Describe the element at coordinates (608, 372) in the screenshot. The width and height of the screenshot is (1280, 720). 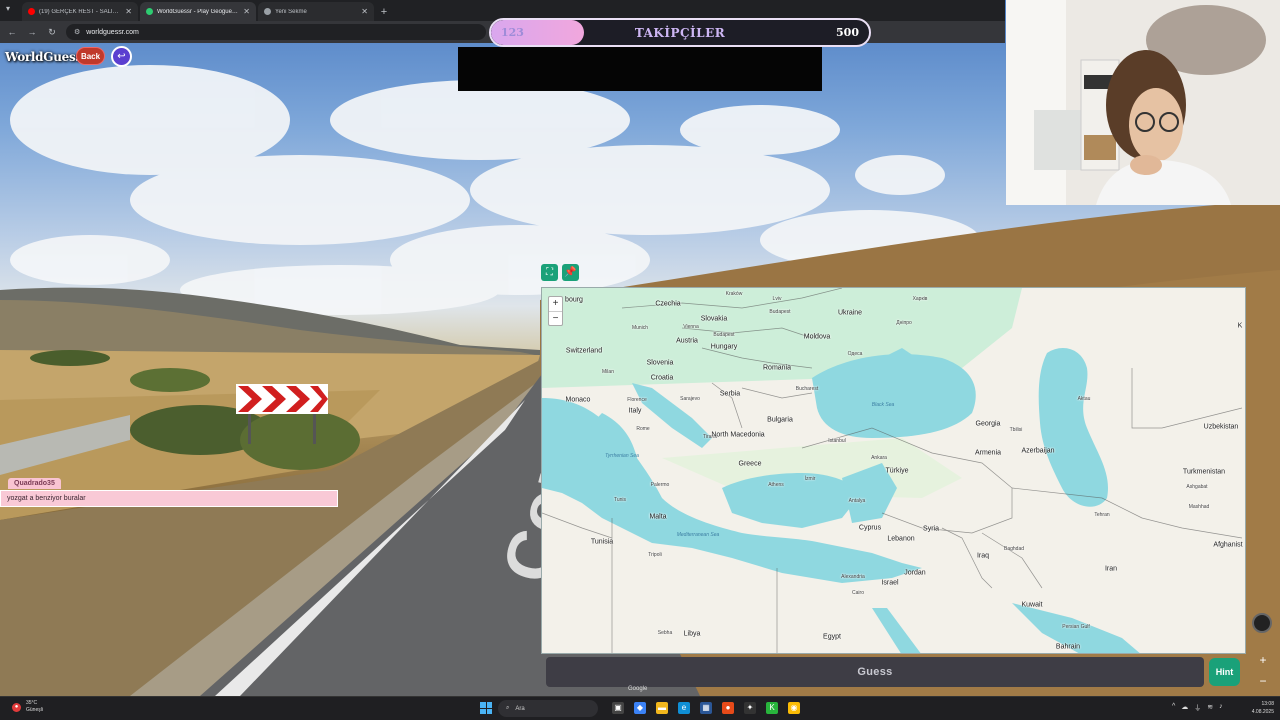
I see `map-label: Milan` at that location.